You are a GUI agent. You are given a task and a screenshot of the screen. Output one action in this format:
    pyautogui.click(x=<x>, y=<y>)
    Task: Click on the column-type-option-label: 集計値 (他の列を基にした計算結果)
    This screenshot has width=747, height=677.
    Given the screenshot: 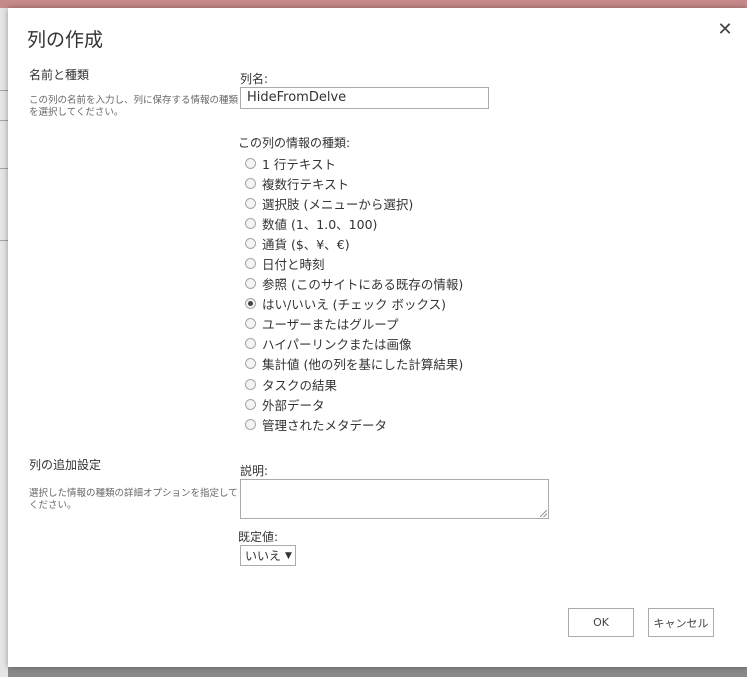 What is the action you would take?
    pyautogui.click(x=363, y=365)
    